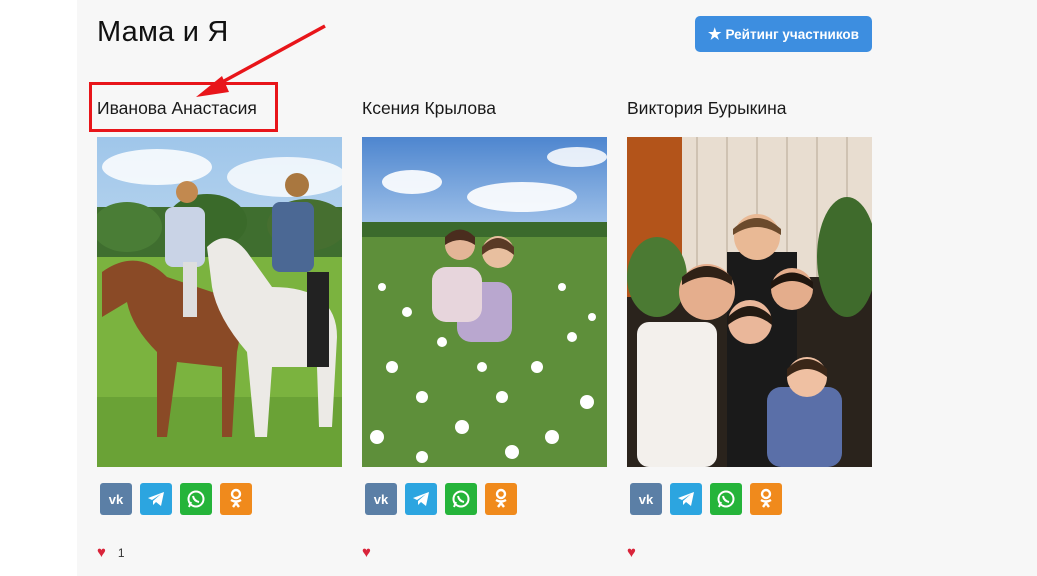 This screenshot has height=576, width=1037. Describe the element at coordinates (707, 108) in the screenshot. I see `participant-name: Виктория Бурыкина` at that location.